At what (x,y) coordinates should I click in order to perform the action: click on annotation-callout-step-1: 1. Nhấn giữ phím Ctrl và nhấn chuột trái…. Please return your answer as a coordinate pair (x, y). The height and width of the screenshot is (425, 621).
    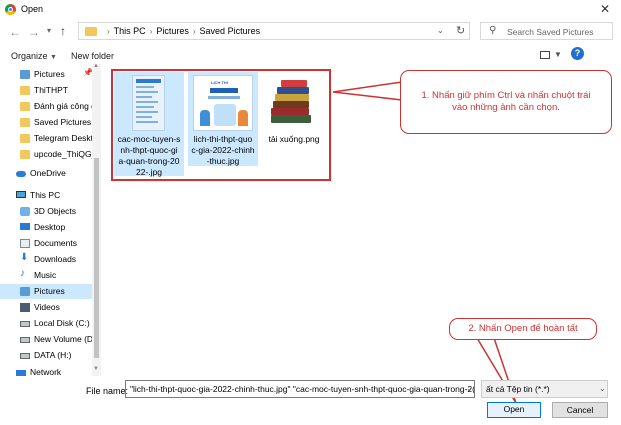
    Looking at the image, I should click on (506, 102).